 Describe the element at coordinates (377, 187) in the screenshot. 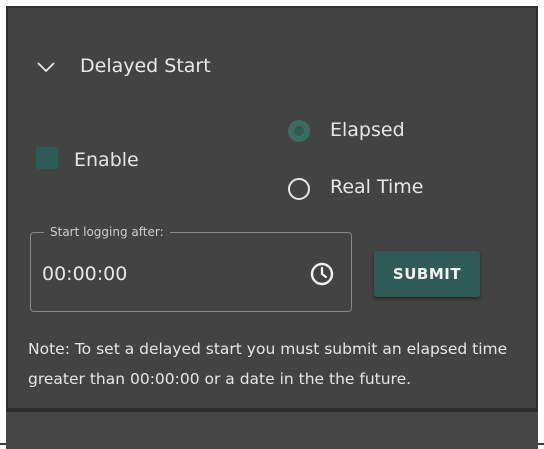

I see `radio-real-time-label: Real Time` at that location.